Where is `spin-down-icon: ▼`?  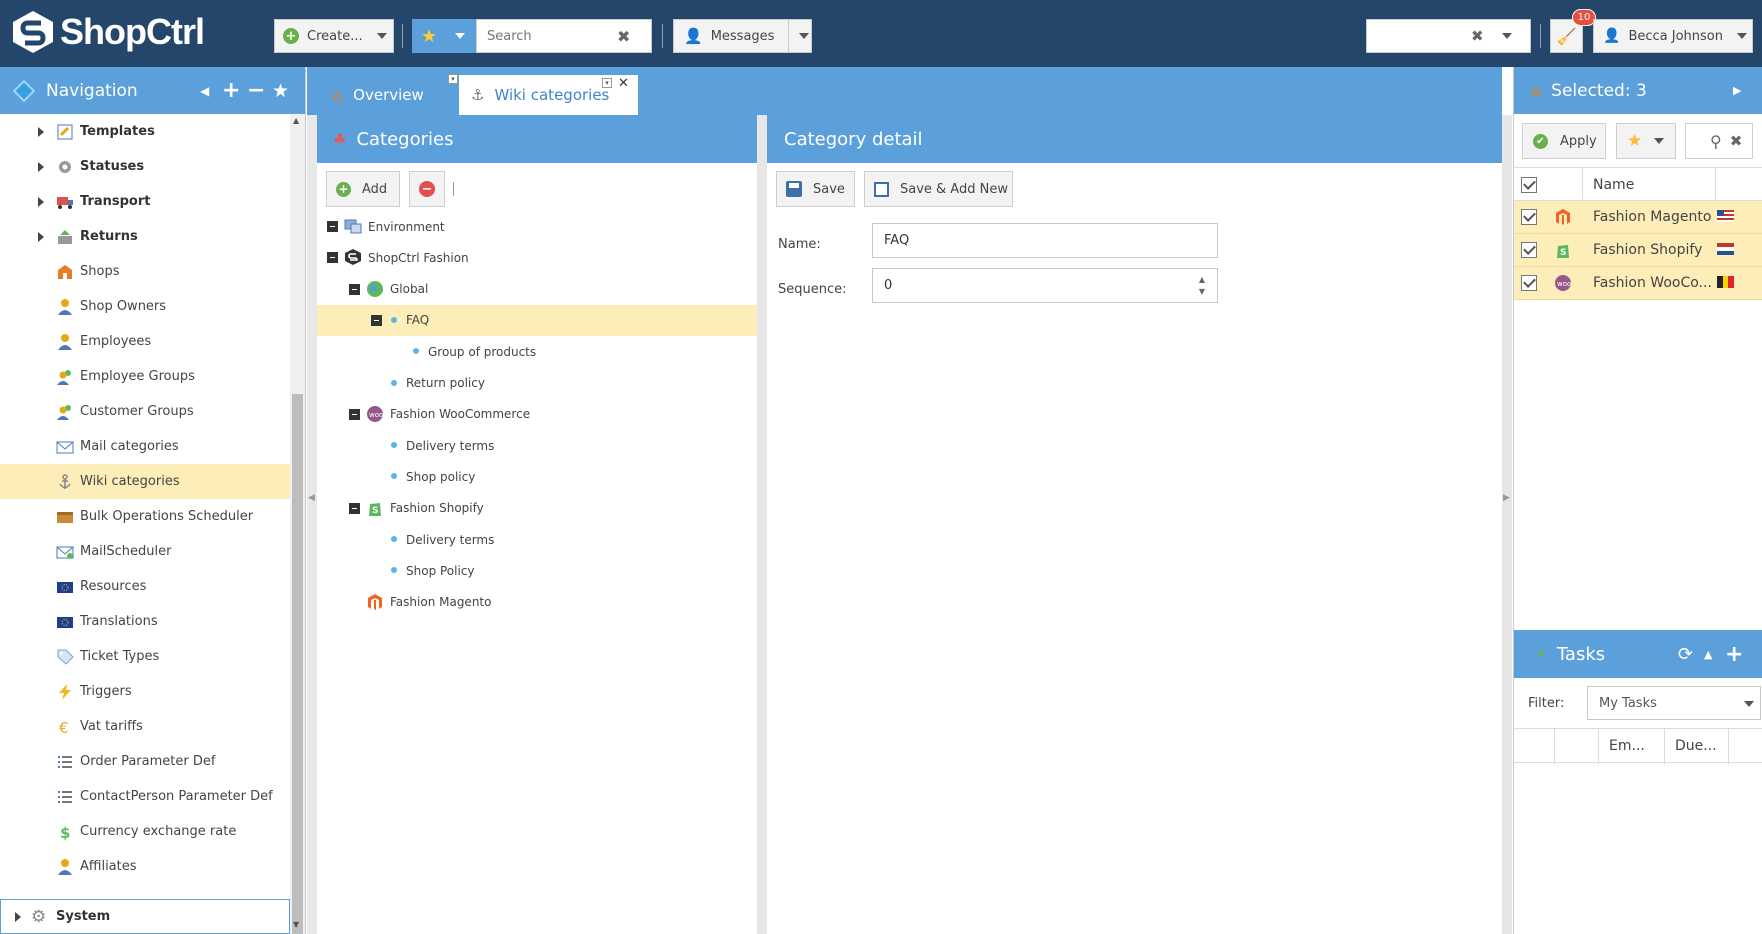
spin-down-icon: ▼ is located at coordinates (1202, 291).